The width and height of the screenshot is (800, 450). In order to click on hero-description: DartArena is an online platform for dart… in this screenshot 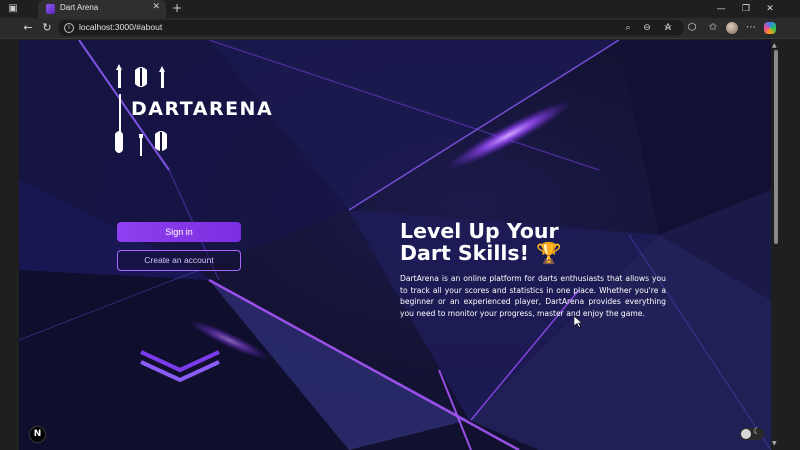, I will do `click(533, 296)`.